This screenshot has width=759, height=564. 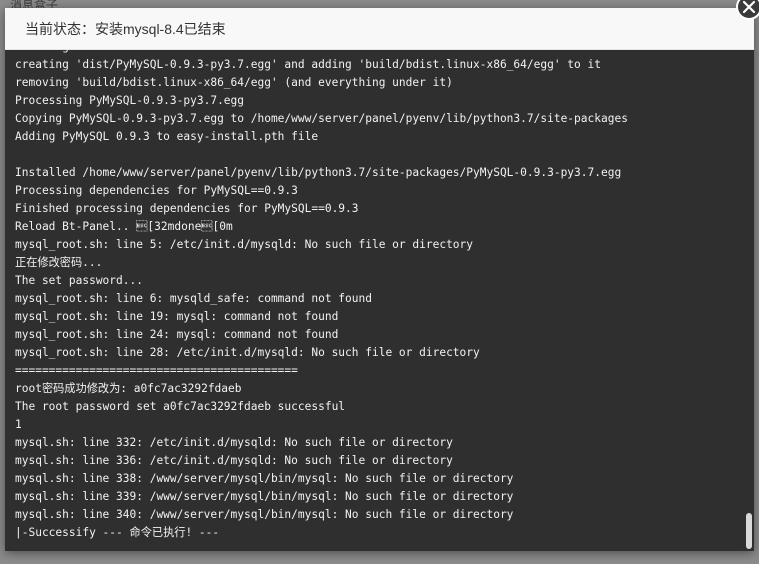 What do you see at coordinates (130, 100) in the screenshot?
I see `console-line: Processing PyMySQL-0.9.3-py3.7.egg` at bounding box center [130, 100].